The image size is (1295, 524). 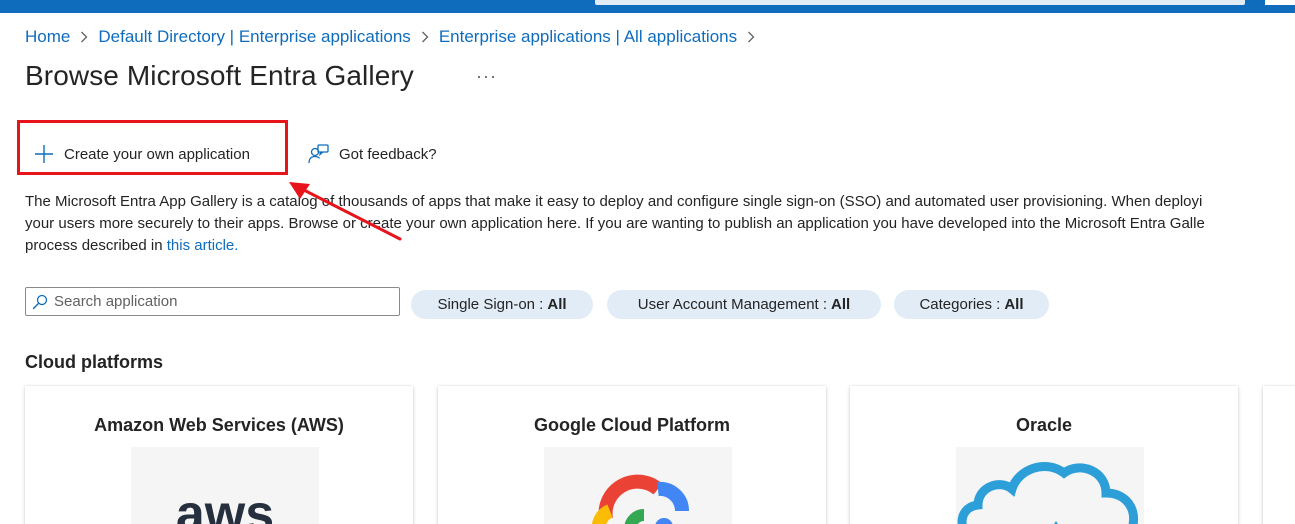 What do you see at coordinates (920, 2) in the screenshot?
I see `global-search-strip` at bounding box center [920, 2].